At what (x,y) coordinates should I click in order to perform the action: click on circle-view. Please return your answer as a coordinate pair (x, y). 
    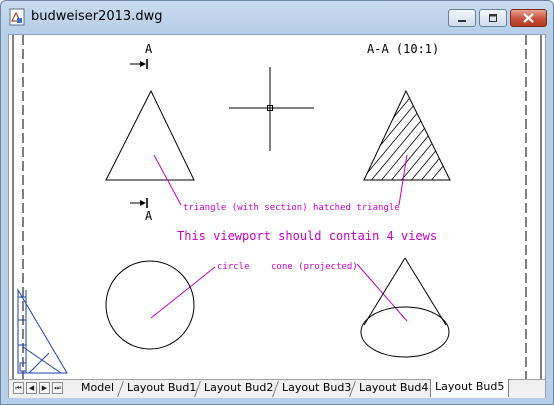
    Looking at the image, I should click on (150, 305).